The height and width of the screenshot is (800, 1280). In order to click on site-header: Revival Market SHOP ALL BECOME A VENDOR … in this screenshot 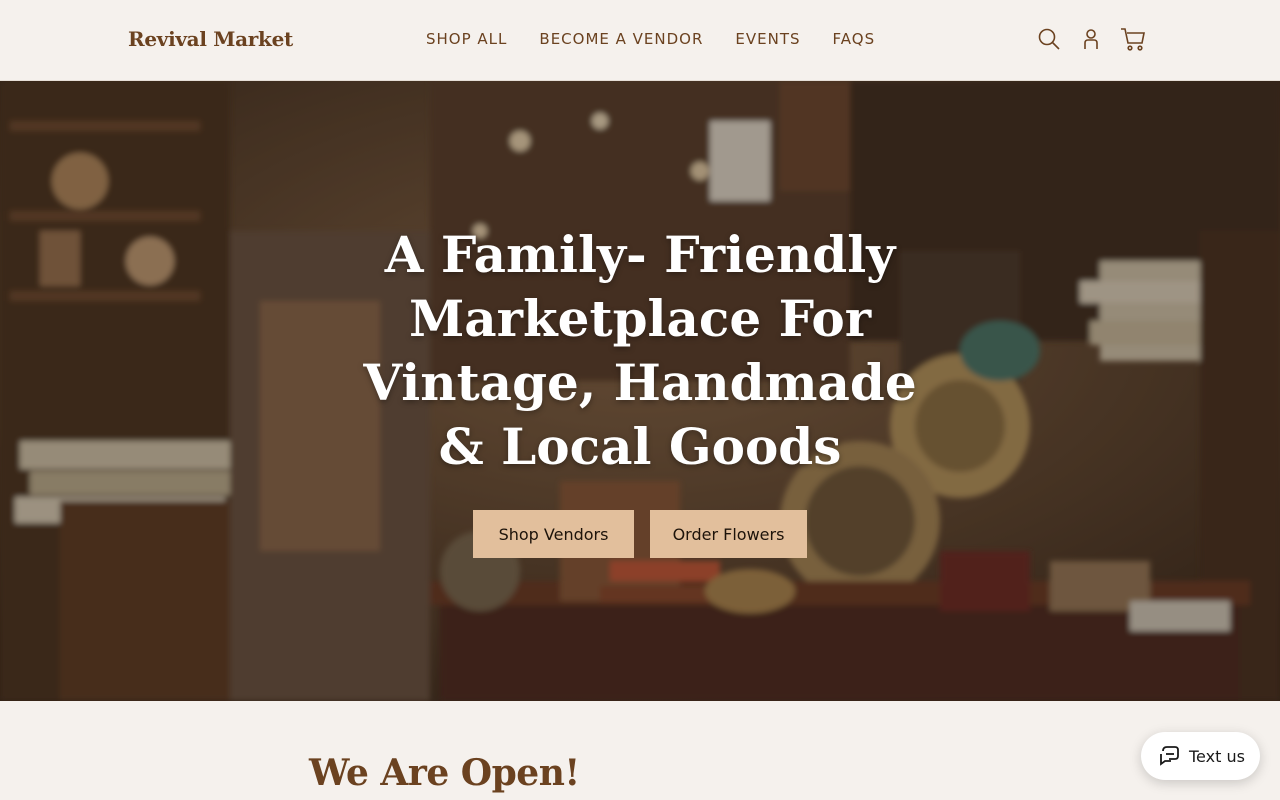, I will do `click(640, 40)`.